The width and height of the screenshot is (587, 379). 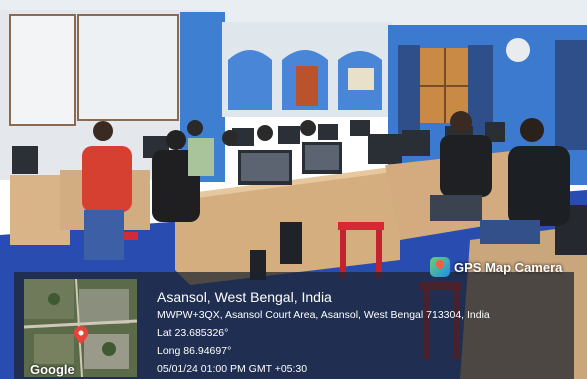 What do you see at coordinates (52, 369) in the screenshot?
I see `google-logo: Google` at bounding box center [52, 369].